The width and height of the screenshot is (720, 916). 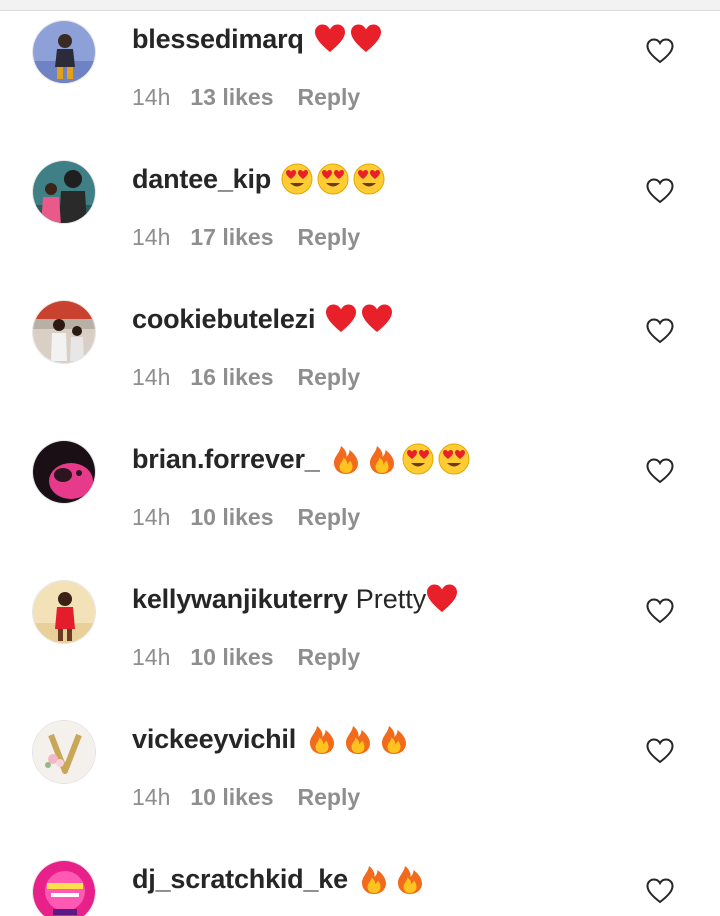 What do you see at coordinates (231, 97) in the screenshot?
I see `comment-likes: 13 likes` at bounding box center [231, 97].